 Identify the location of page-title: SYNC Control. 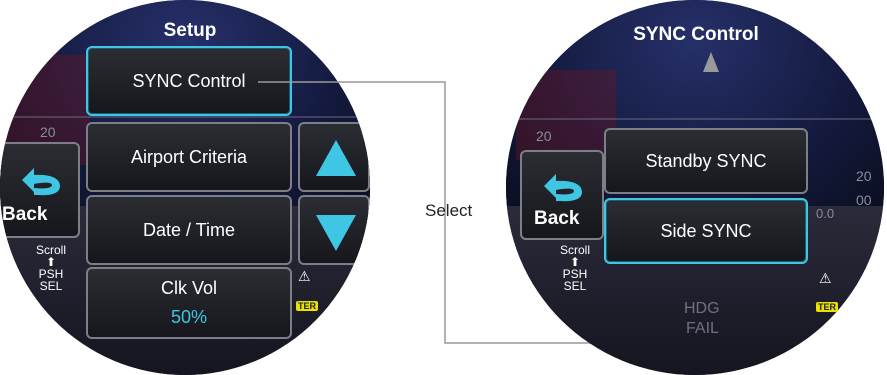
(696, 34).